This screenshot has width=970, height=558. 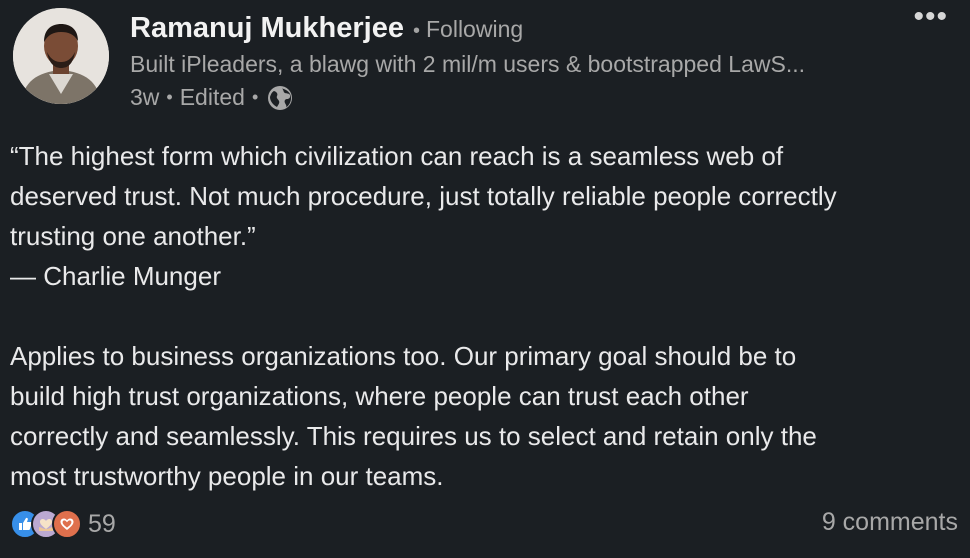 What do you see at coordinates (115, 276) in the screenshot?
I see `quote-attribution: — Charlie Munger` at bounding box center [115, 276].